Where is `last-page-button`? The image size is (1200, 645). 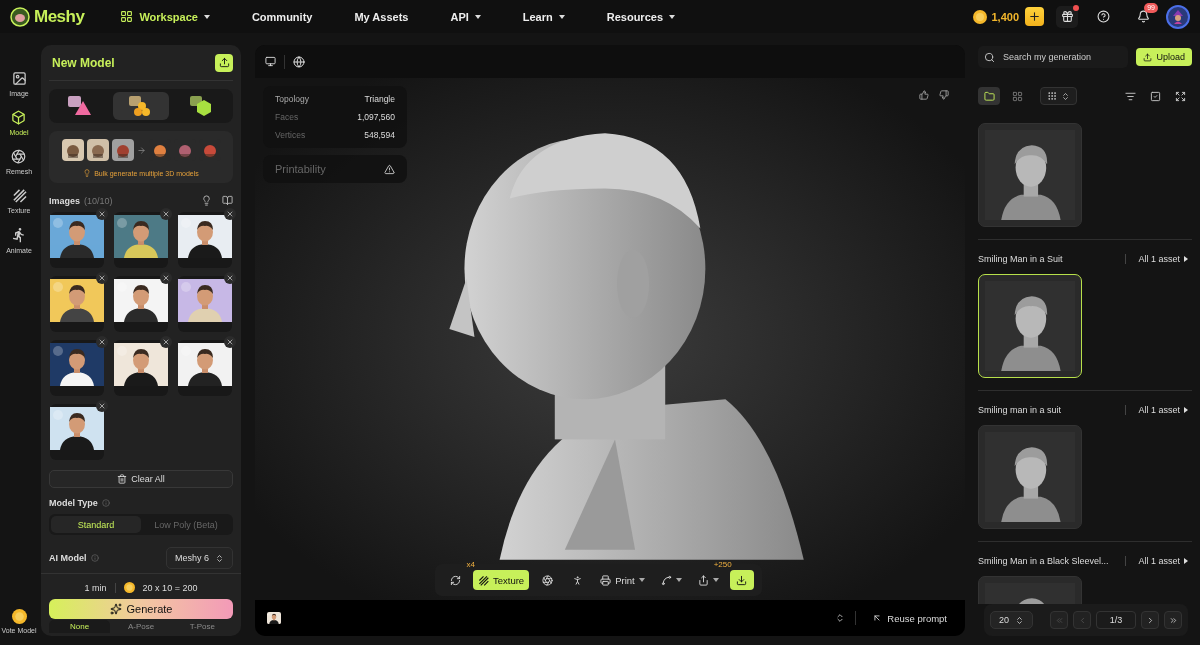 last-page-button is located at coordinates (1173, 620).